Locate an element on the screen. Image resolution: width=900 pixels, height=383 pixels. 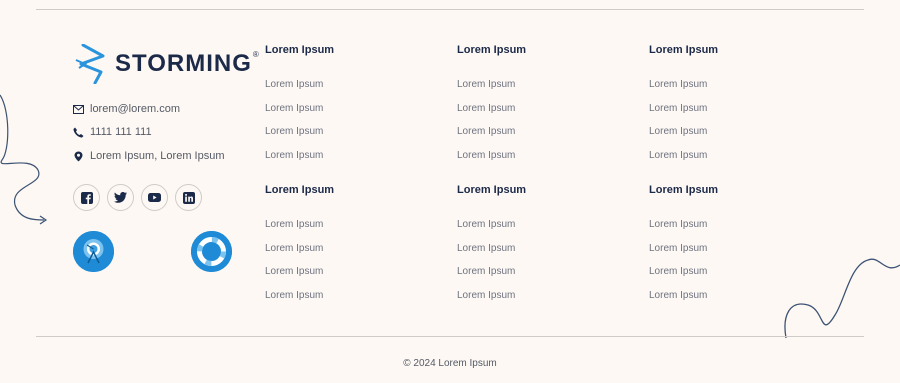
linkedin-icon is located at coordinates (188, 197).